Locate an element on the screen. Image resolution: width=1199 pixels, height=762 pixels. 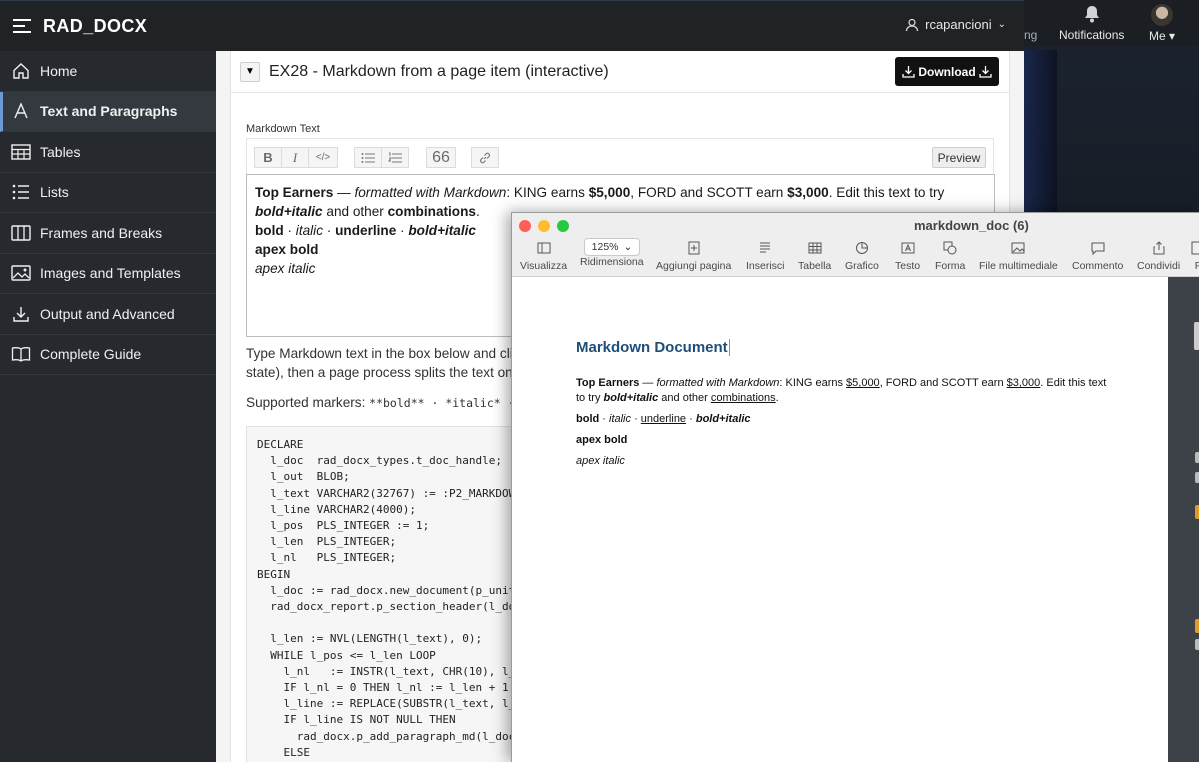
sidebar-item-label: Output and Advanced is located at coordinates (107, 313).